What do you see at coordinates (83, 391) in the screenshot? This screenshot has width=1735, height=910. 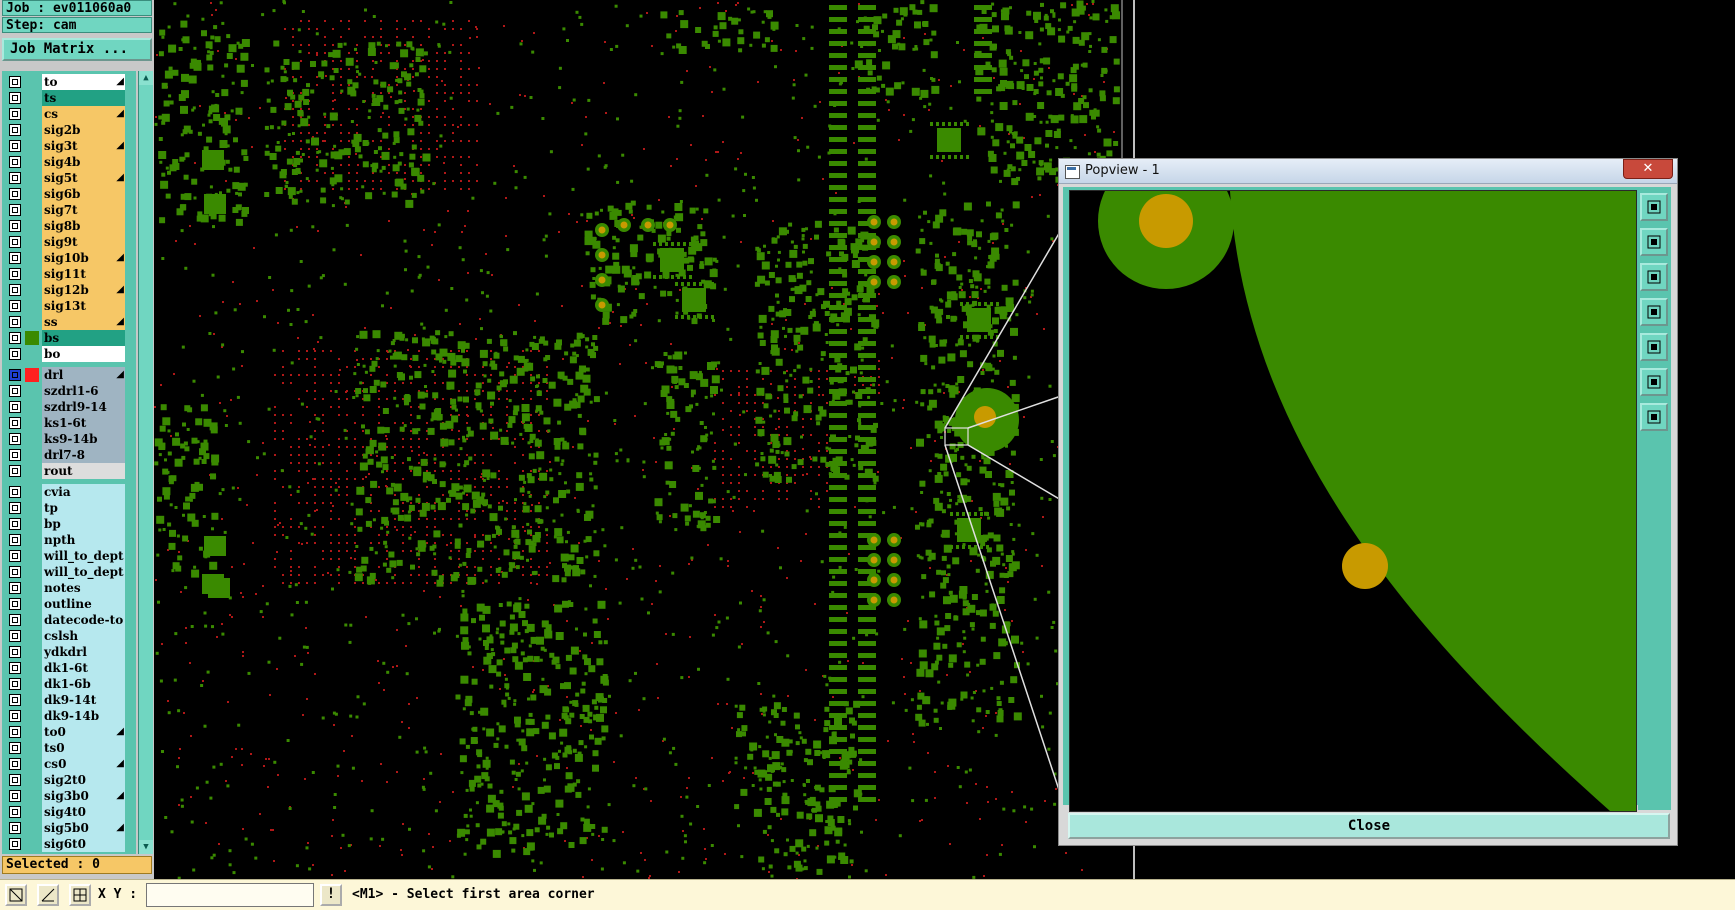 I see `layer-name: szdrl1-6` at bounding box center [83, 391].